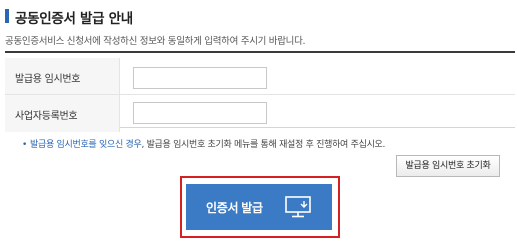  What do you see at coordinates (46, 116) in the screenshot?
I see `business-number-label: 사업자등록번호` at bounding box center [46, 116].